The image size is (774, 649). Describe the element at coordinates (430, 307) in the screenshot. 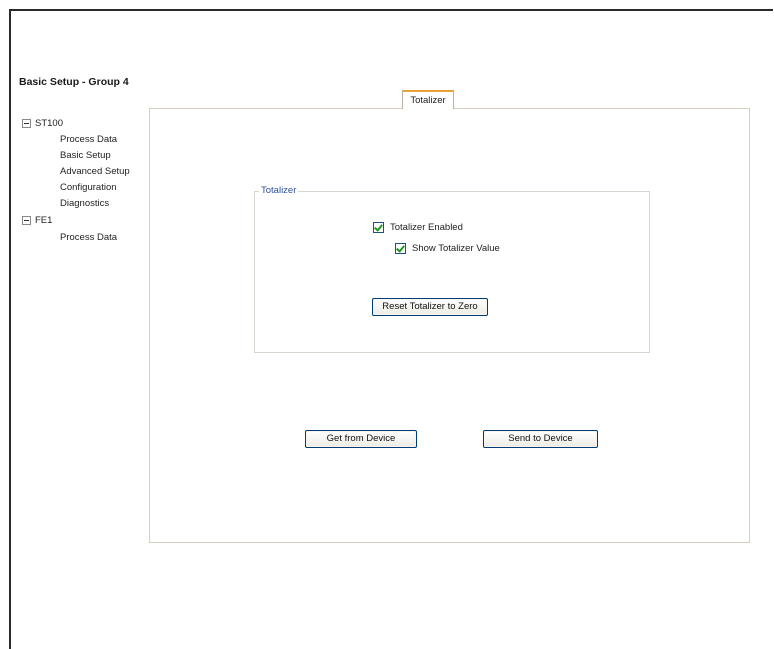

I see `reset-totalizer-button: Reset Totalizer to Zero` at that location.